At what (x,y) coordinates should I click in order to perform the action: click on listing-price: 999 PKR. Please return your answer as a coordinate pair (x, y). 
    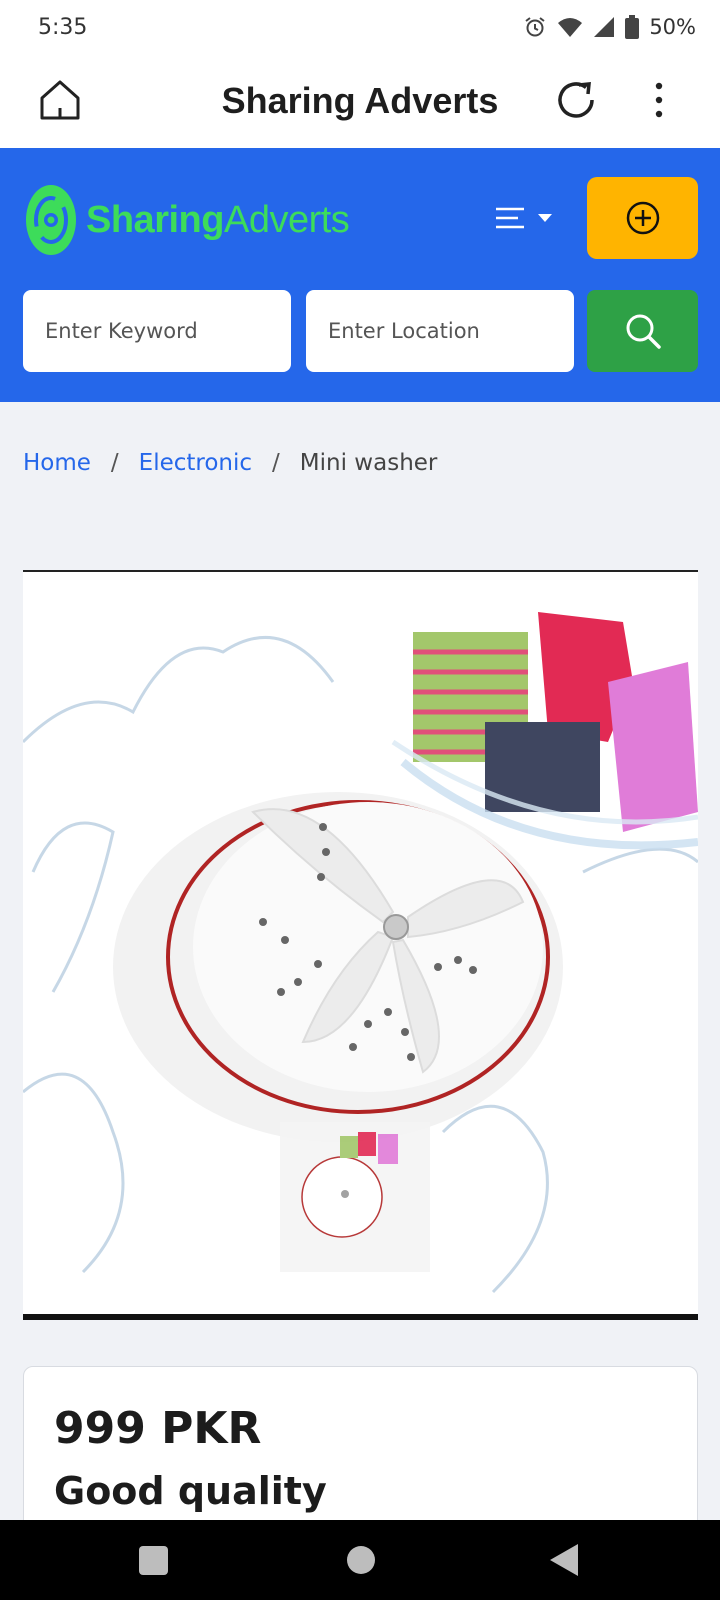
    Looking at the image, I should click on (158, 1428).